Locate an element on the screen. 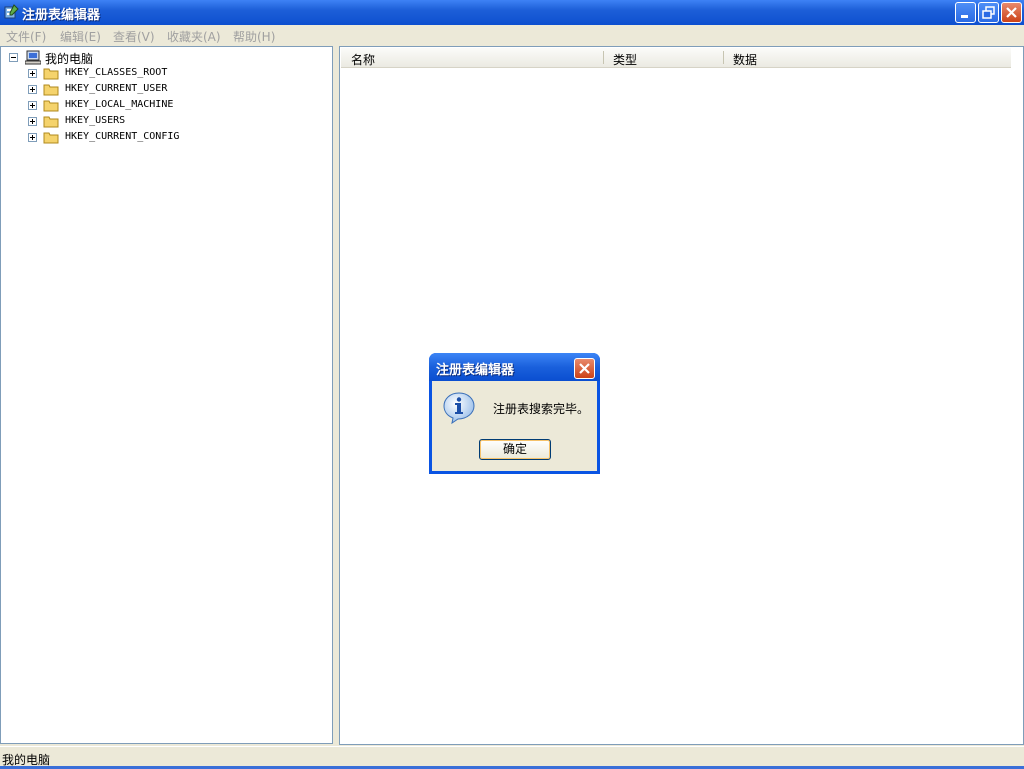 The height and width of the screenshot is (769, 1024). dialog-close-button is located at coordinates (584, 368).